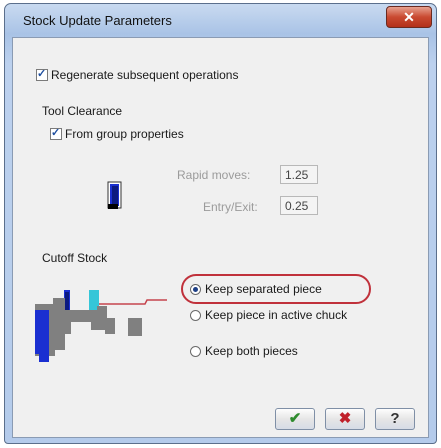  I want to click on close-button: ✕, so click(409, 17).